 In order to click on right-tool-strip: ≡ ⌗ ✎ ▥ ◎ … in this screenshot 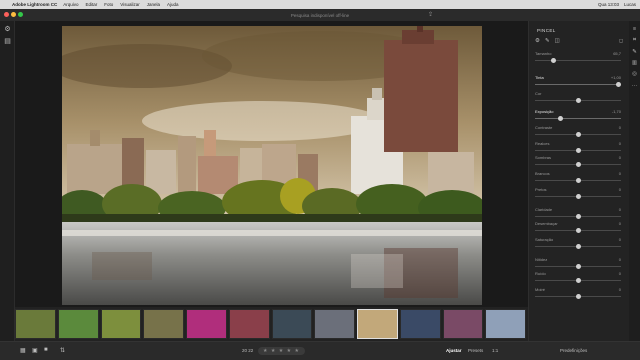, I will do `click(634, 181)`.